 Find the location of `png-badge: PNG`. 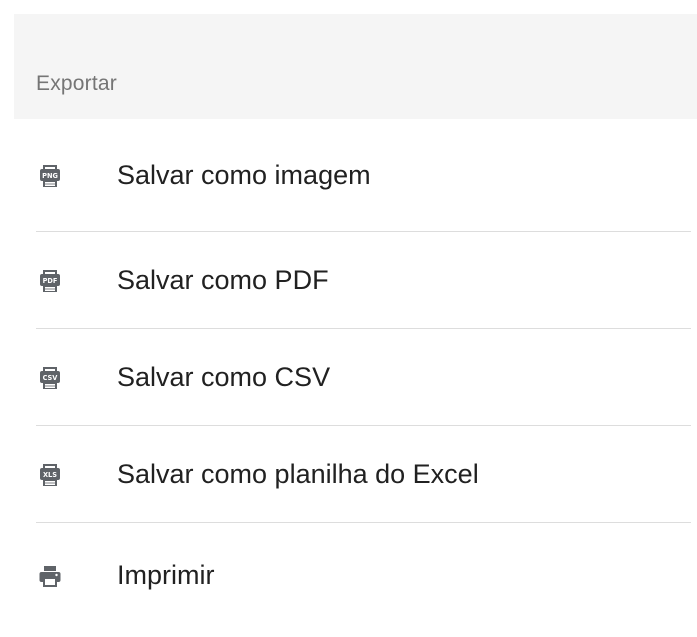

png-badge: PNG is located at coordinates (50, 176).